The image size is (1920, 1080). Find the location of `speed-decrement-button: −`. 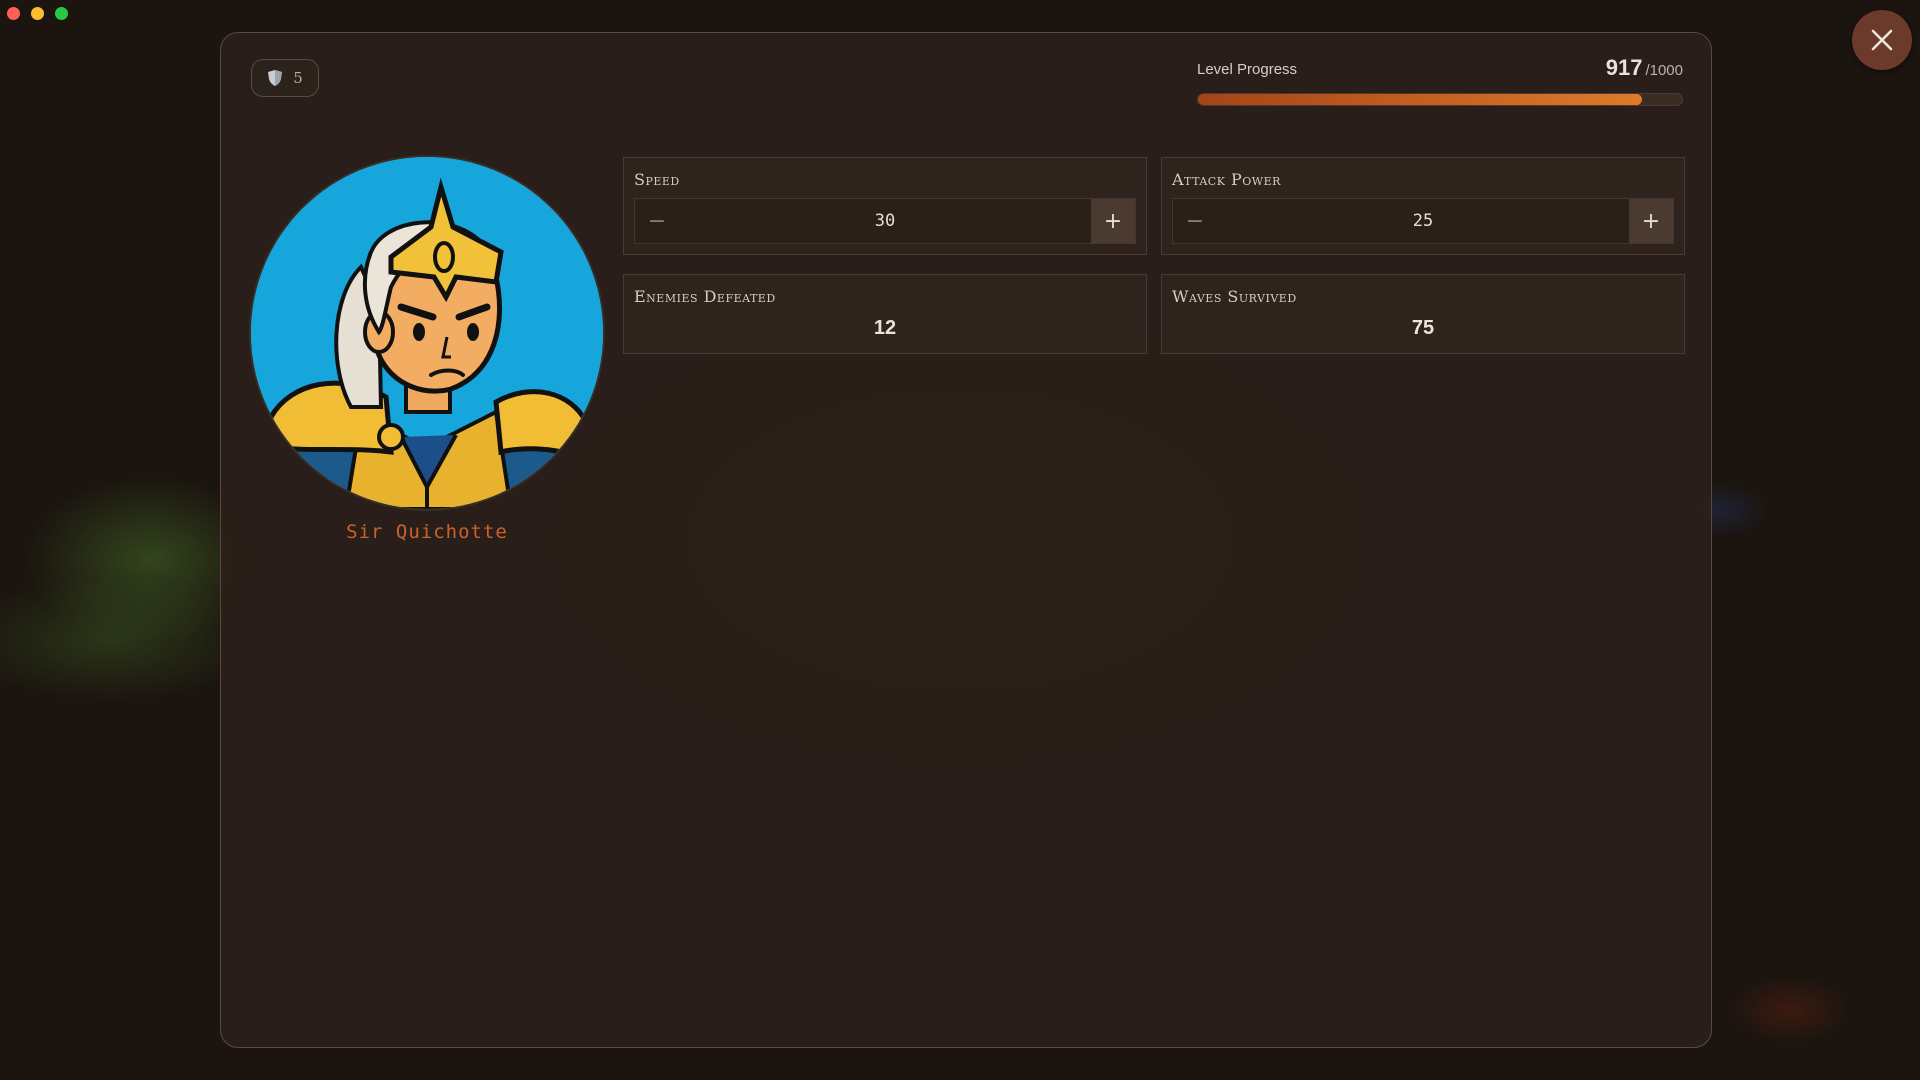

speed-decrement-button: − is located at coordinates (657, 221).